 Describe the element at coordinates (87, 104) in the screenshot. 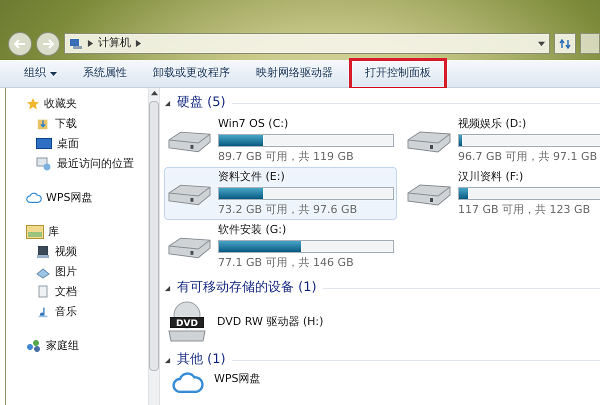

I see `nav-group: 收藏夹` at that location.